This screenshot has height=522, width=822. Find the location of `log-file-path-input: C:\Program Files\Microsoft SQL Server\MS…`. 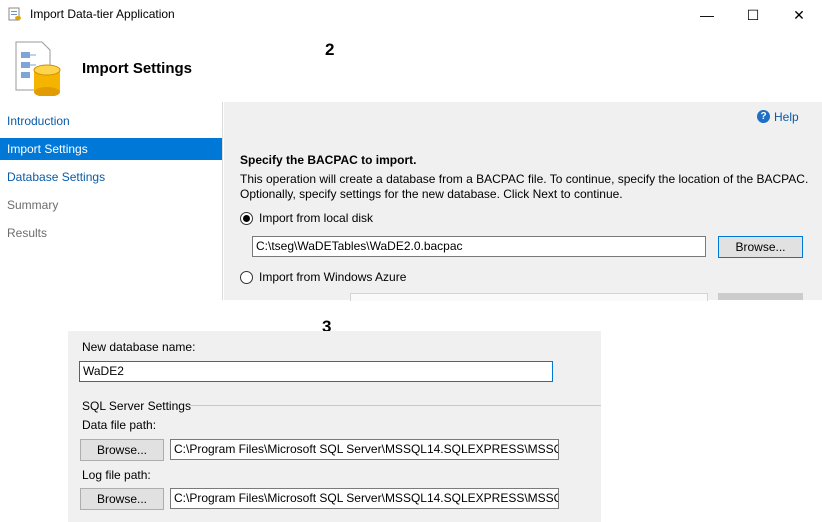

log-file-path-input: C:\Program Files\Microsoft SQL Server\MS… is located at coordinates (364, 498).